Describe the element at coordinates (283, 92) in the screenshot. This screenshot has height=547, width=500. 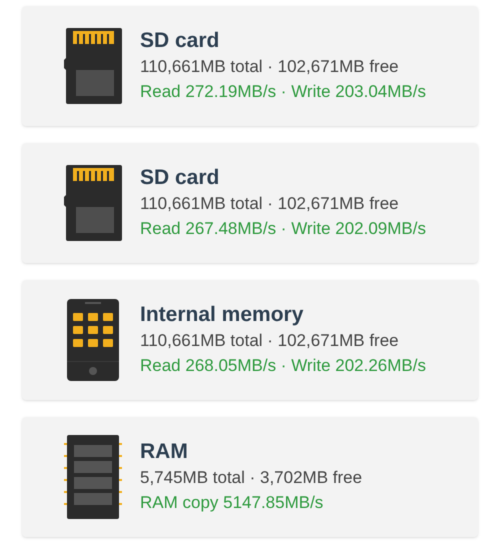
I see `speed-text: Read 272.19MB/s · Write 203.04MB/s` at that location.